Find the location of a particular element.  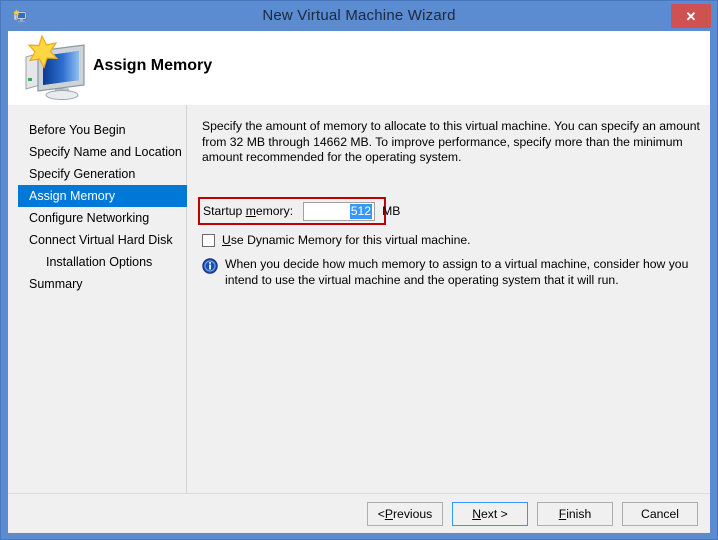

sidebar-item-connect-virtual-hard-disk: Connect Virtual Hard Disk is located at coordinates (97, 240).